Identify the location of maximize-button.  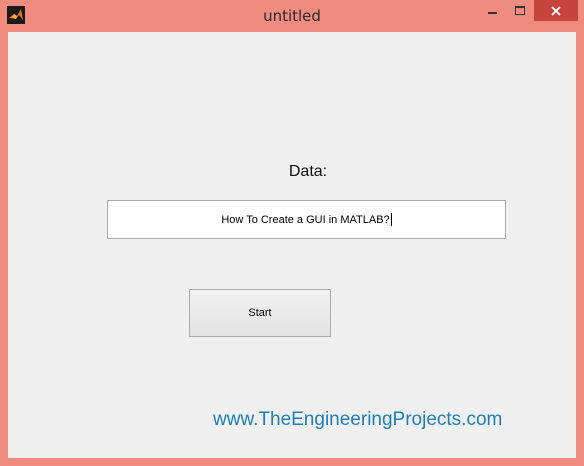
(520, 10).